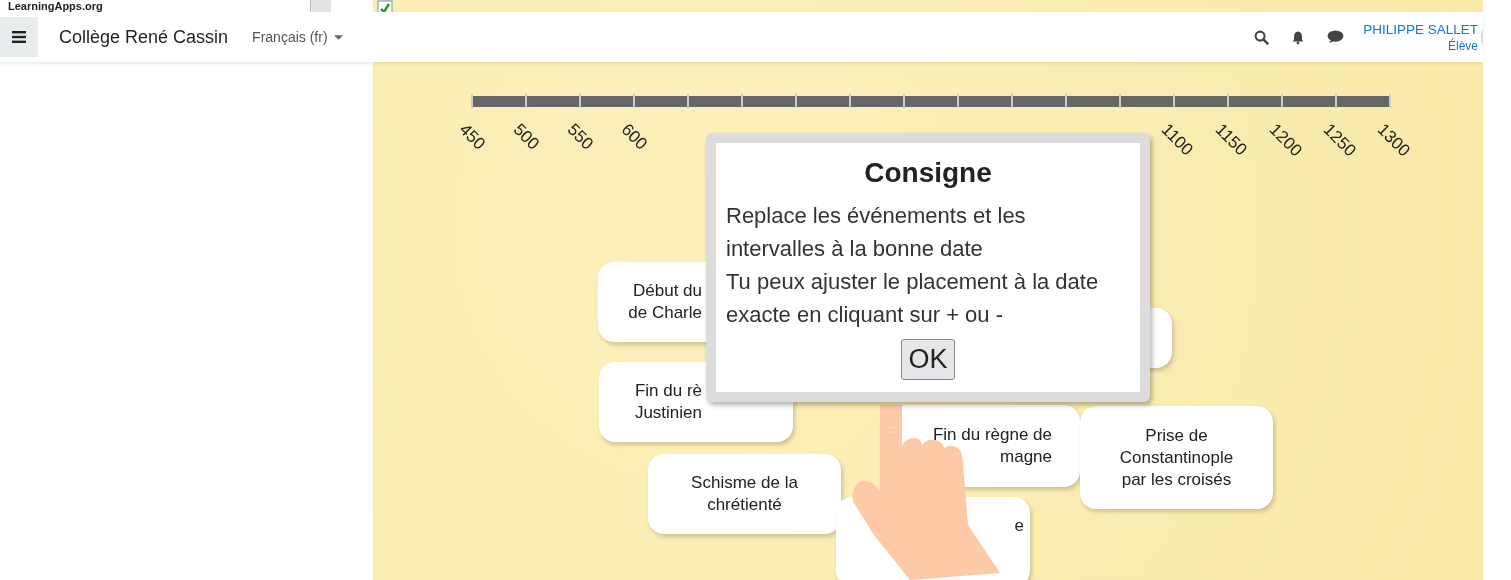 Image resolution: width=1511 pixels, height=580 pixels. I want to click on user-role: Élève, so click(1462, 45).